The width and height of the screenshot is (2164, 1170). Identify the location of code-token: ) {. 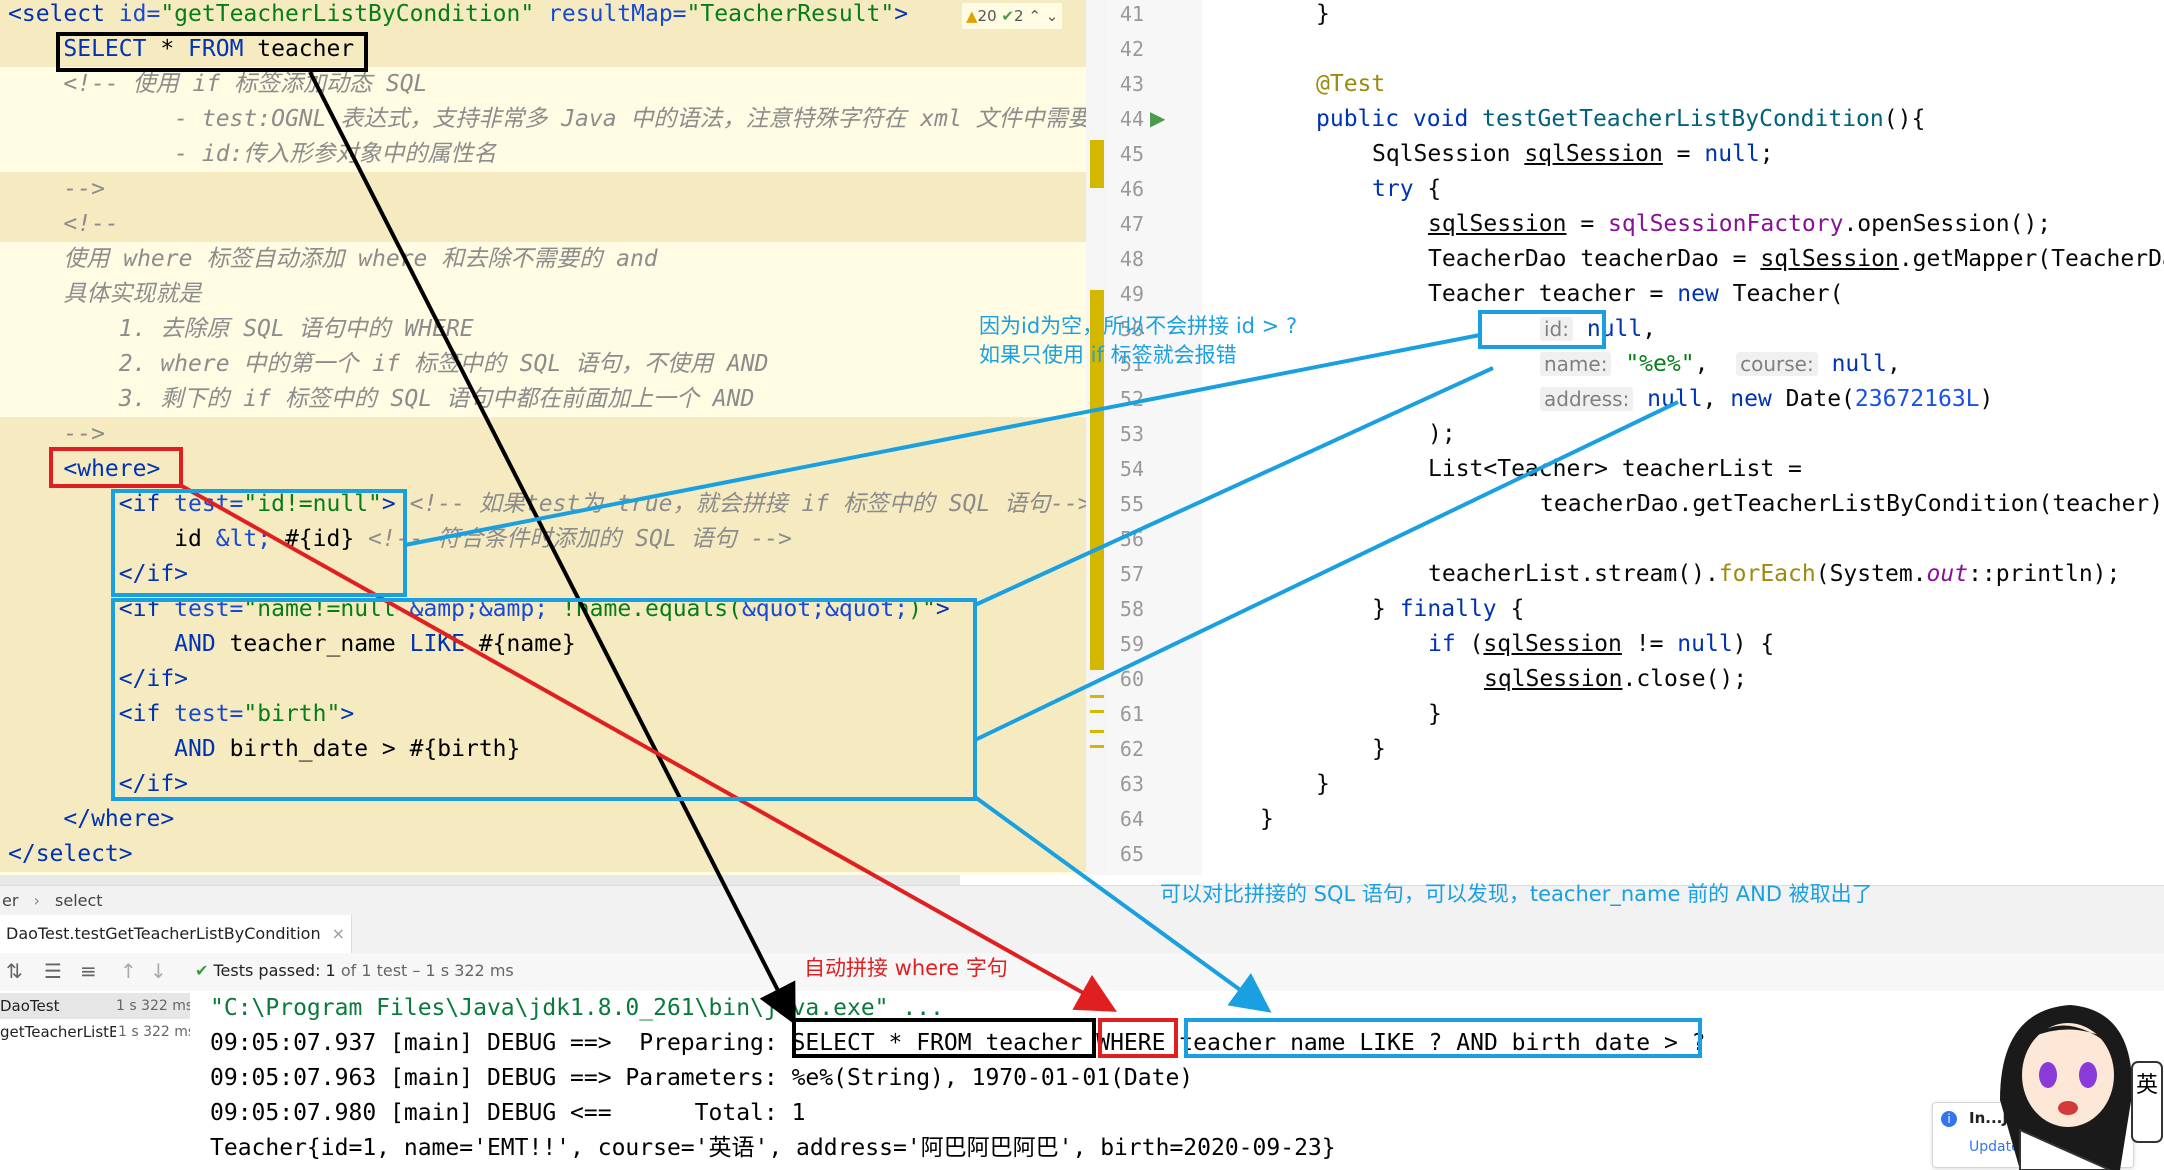
(1753, 644).